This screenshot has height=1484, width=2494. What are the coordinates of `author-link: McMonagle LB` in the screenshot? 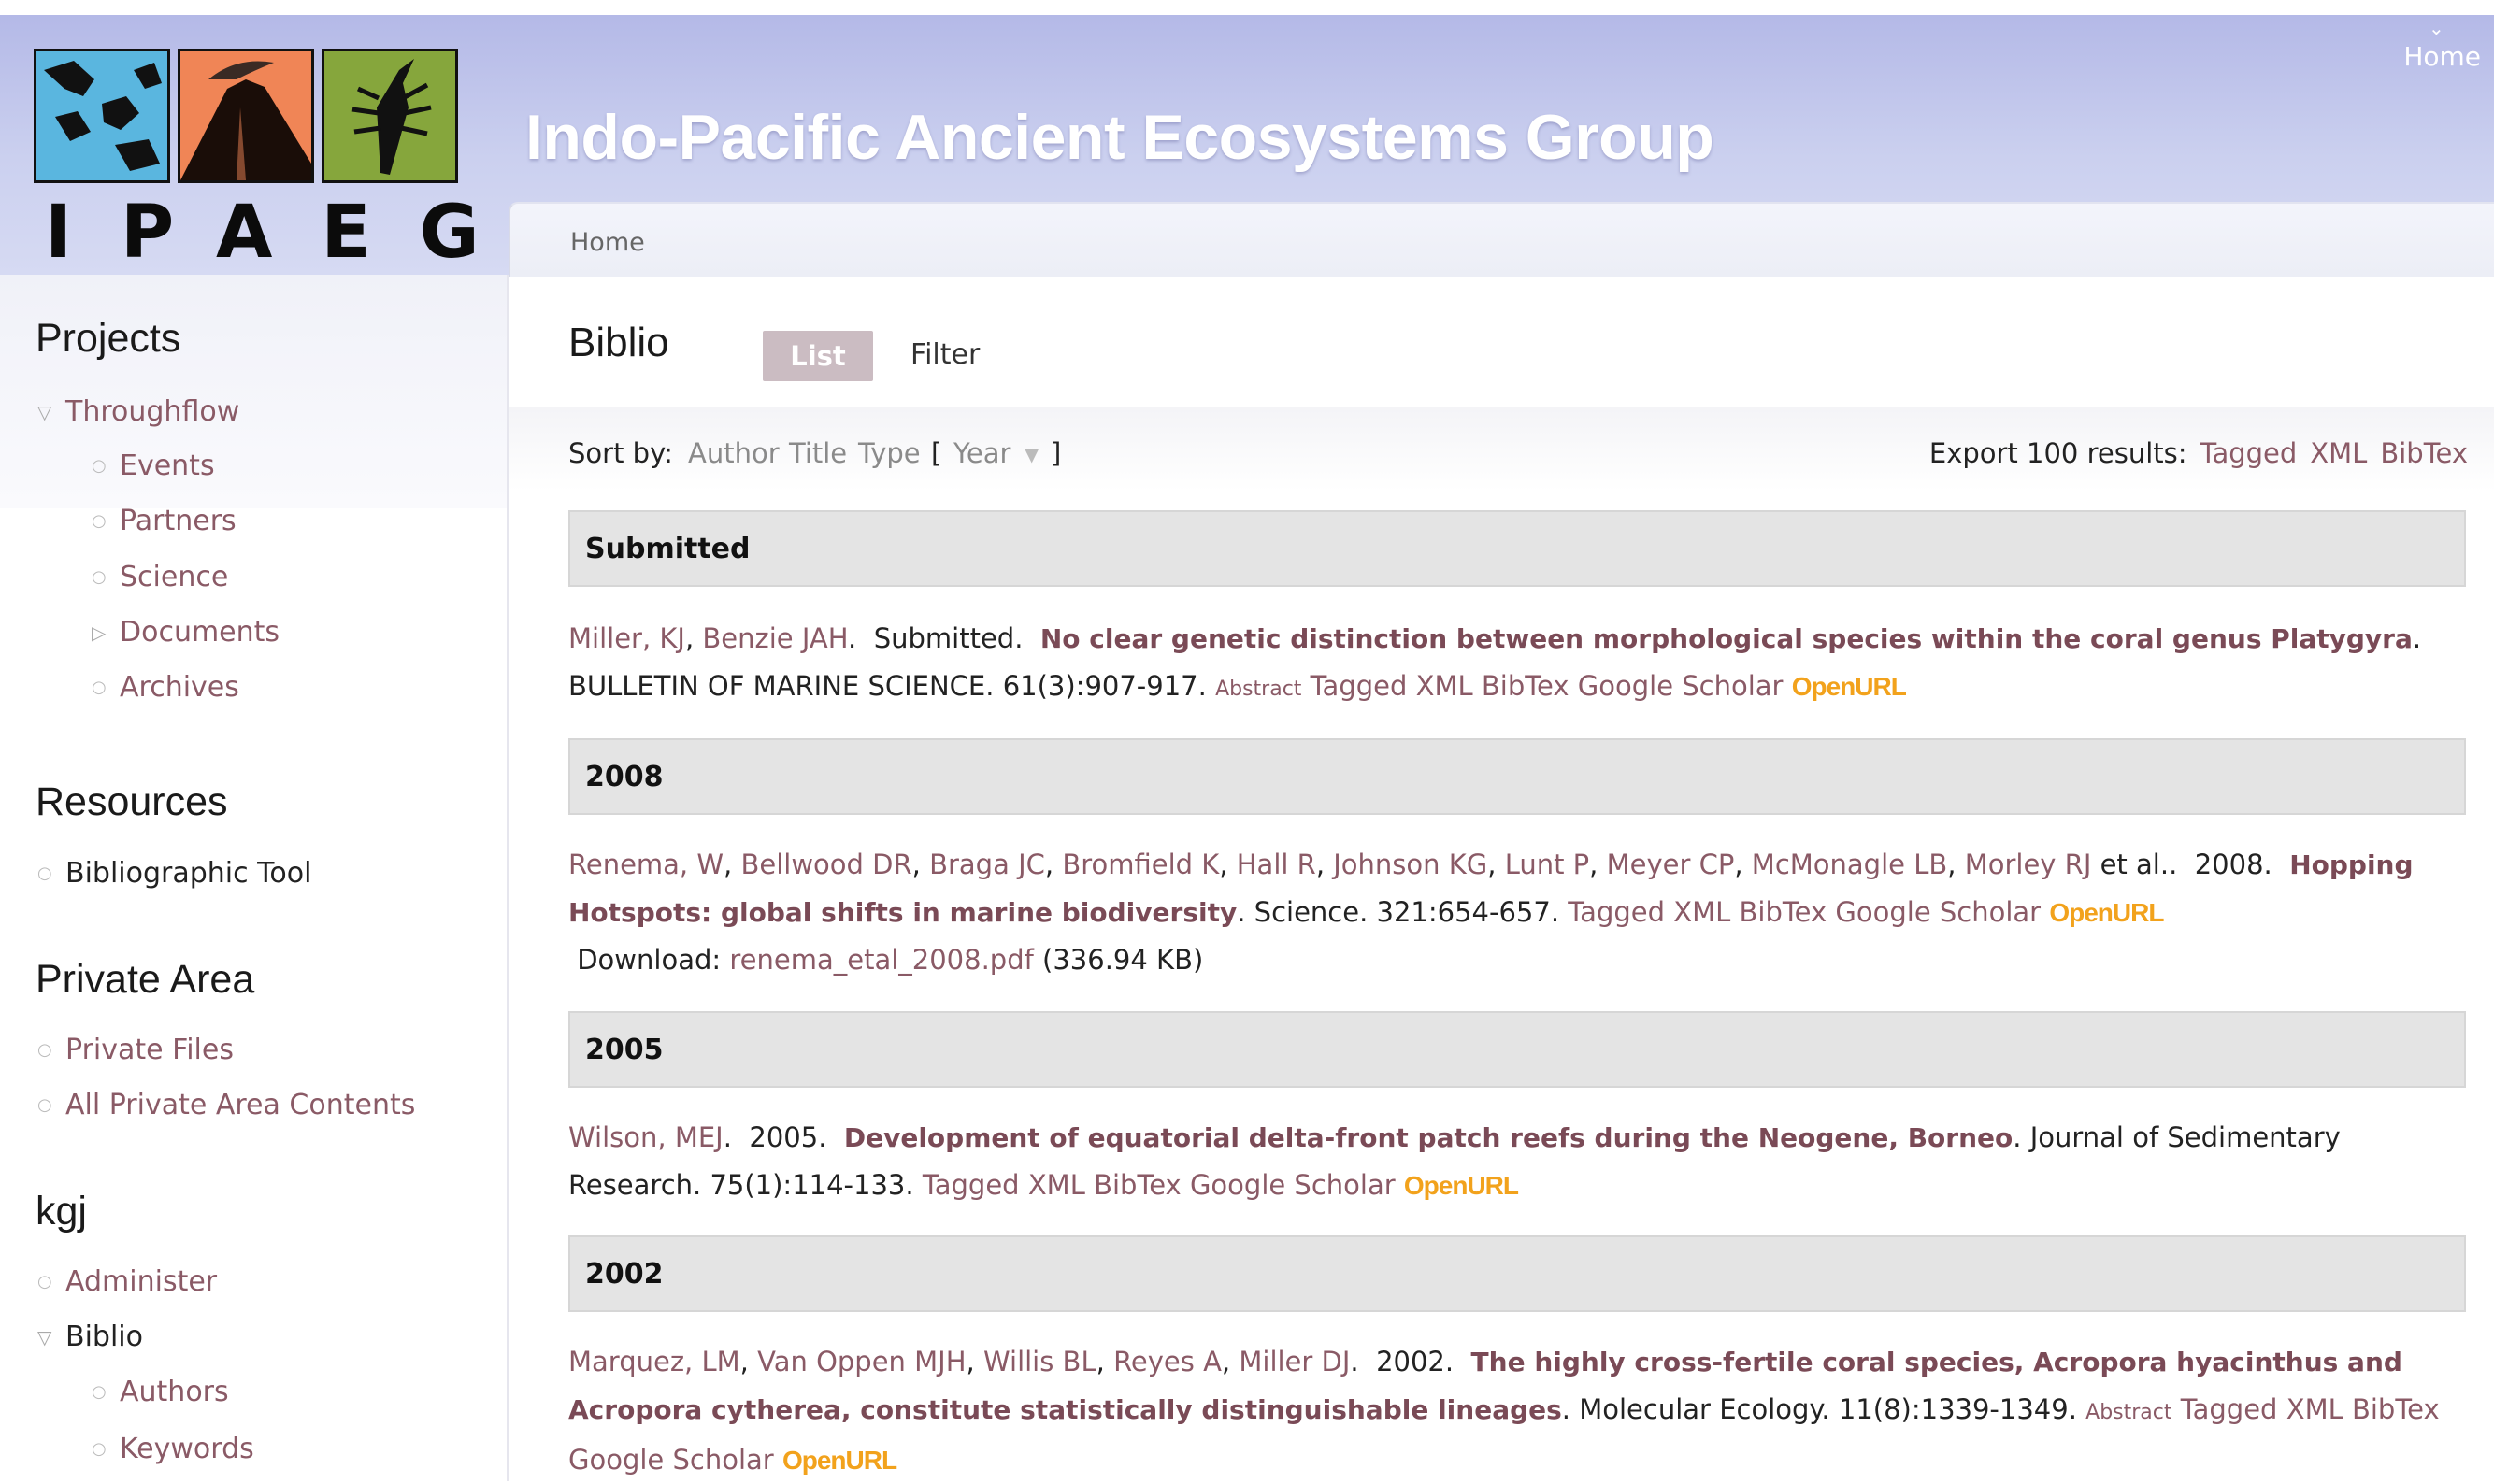 It's located at (1849, 864).